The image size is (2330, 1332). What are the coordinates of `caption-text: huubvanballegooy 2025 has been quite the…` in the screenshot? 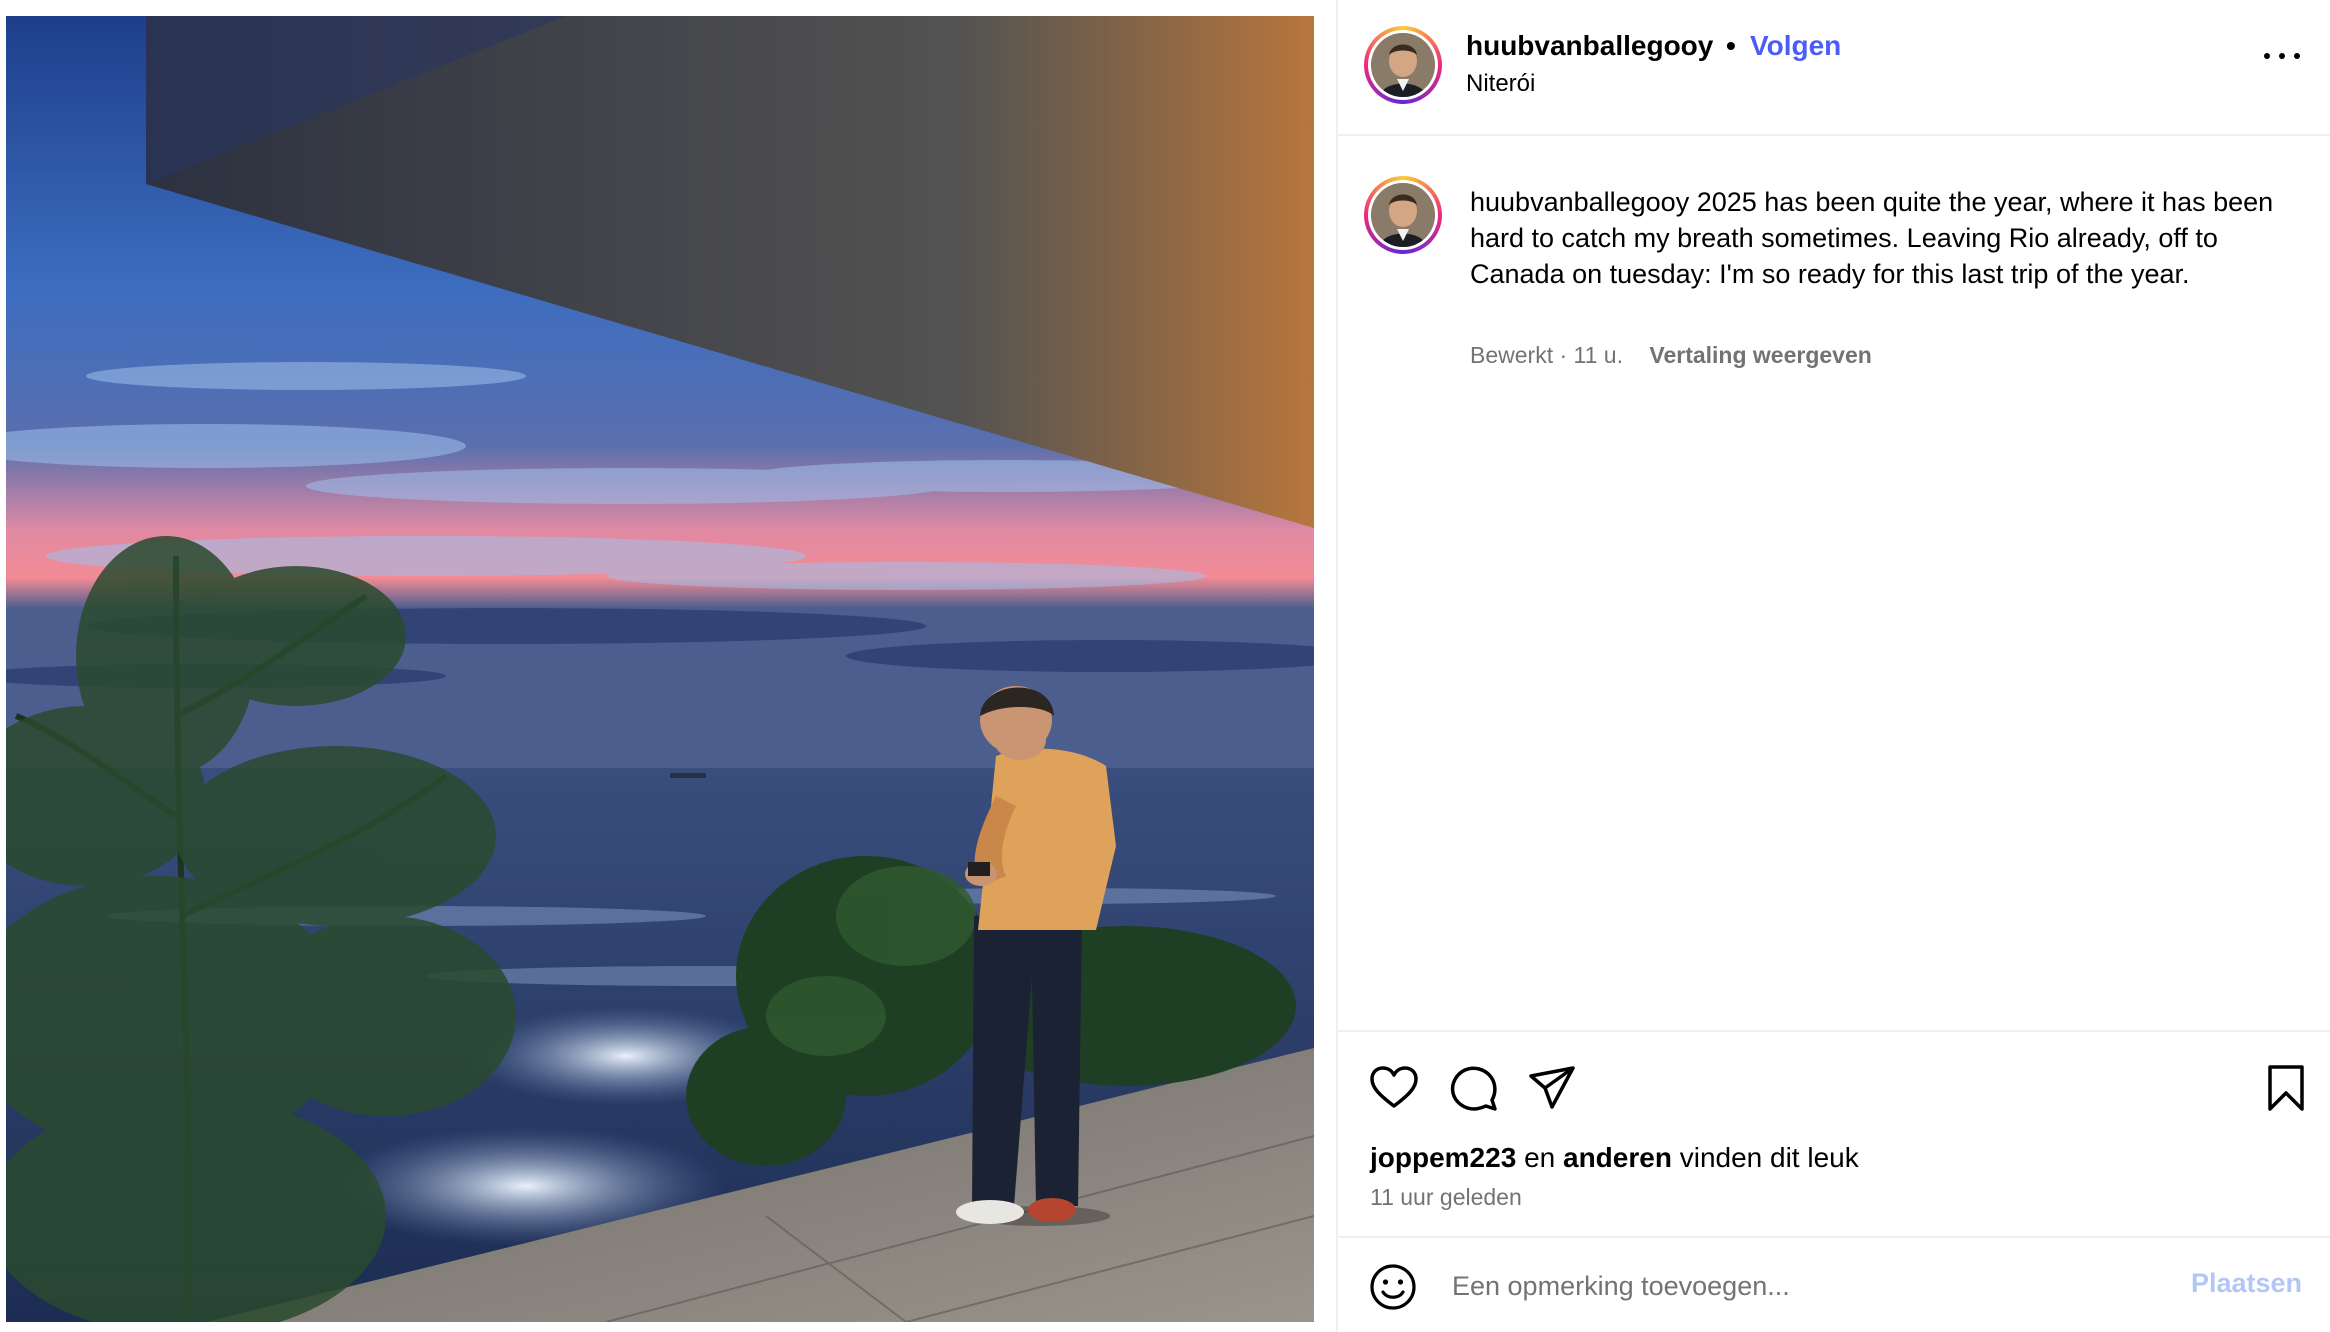 It's located at (1885, 238).